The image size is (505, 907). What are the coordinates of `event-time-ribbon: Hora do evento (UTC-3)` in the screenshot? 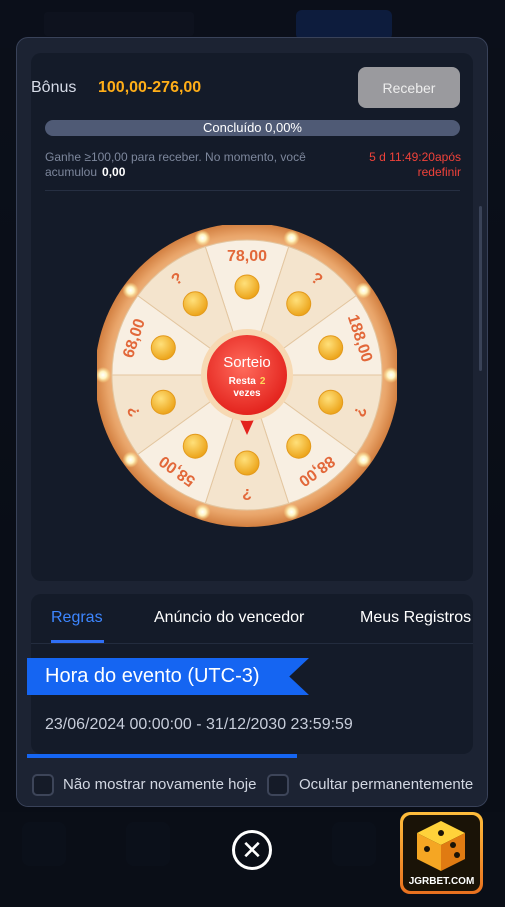 It's located at (168, 676).